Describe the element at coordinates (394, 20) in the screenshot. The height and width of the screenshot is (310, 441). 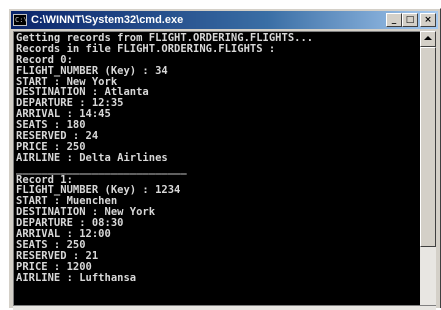
I see `minimize-button: _` at that location.